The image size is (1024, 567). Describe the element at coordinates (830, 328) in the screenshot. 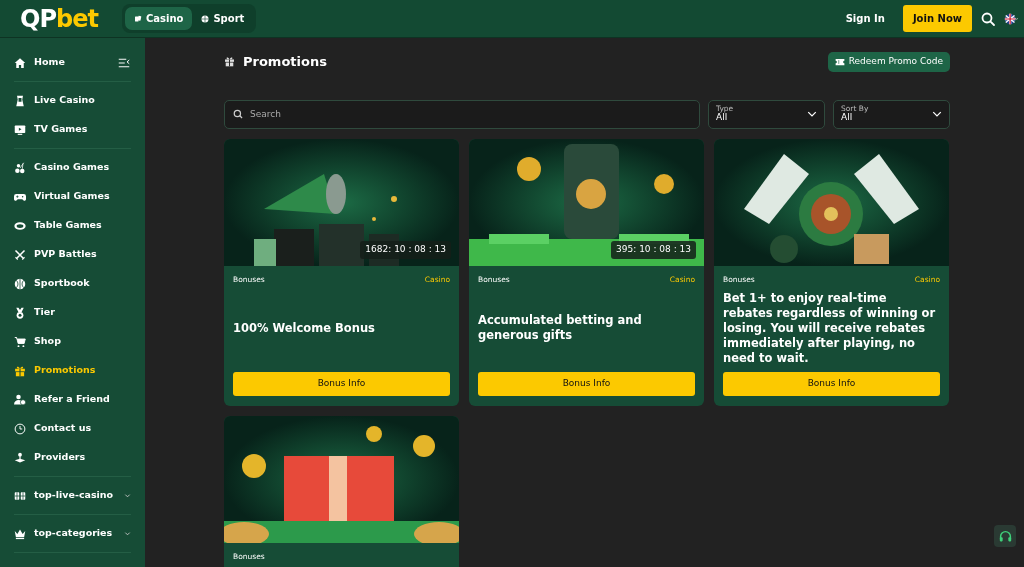

I see `promo-title: Bet 1+ to enjoy real-time rebates regardless of winning or losing. You will receive rebates immediately after playing, no need to wait.` at that location.